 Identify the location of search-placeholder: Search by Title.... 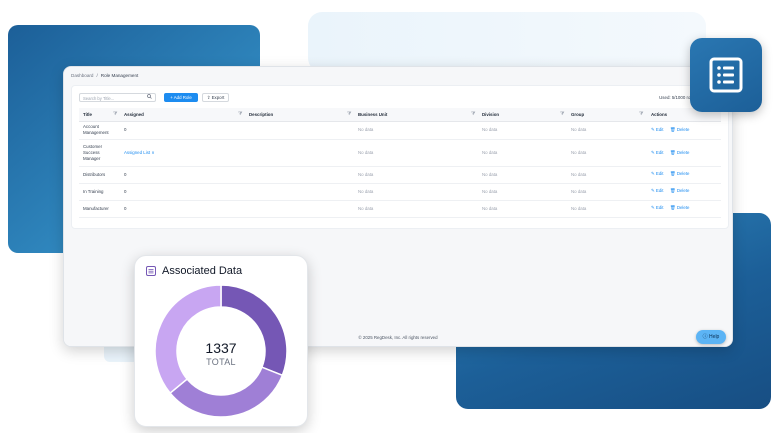
(99, 98).